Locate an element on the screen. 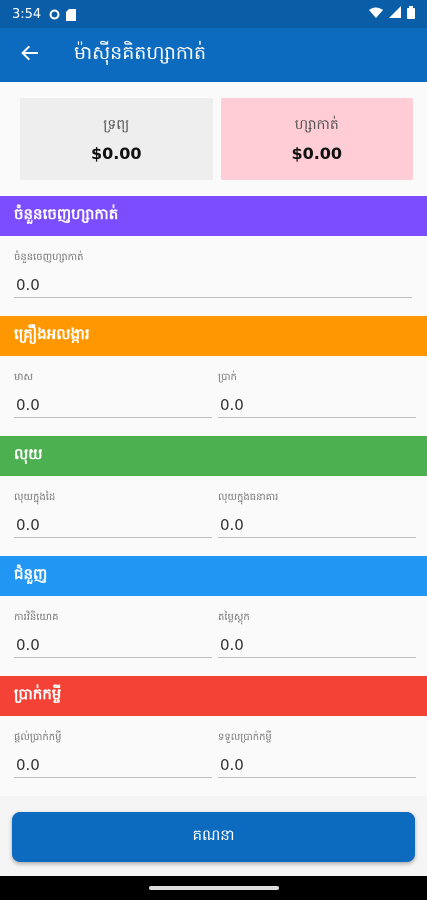 This screenshot has width=427, height=900. zakat-value: $0.00 is located at coordinates (317, 153).